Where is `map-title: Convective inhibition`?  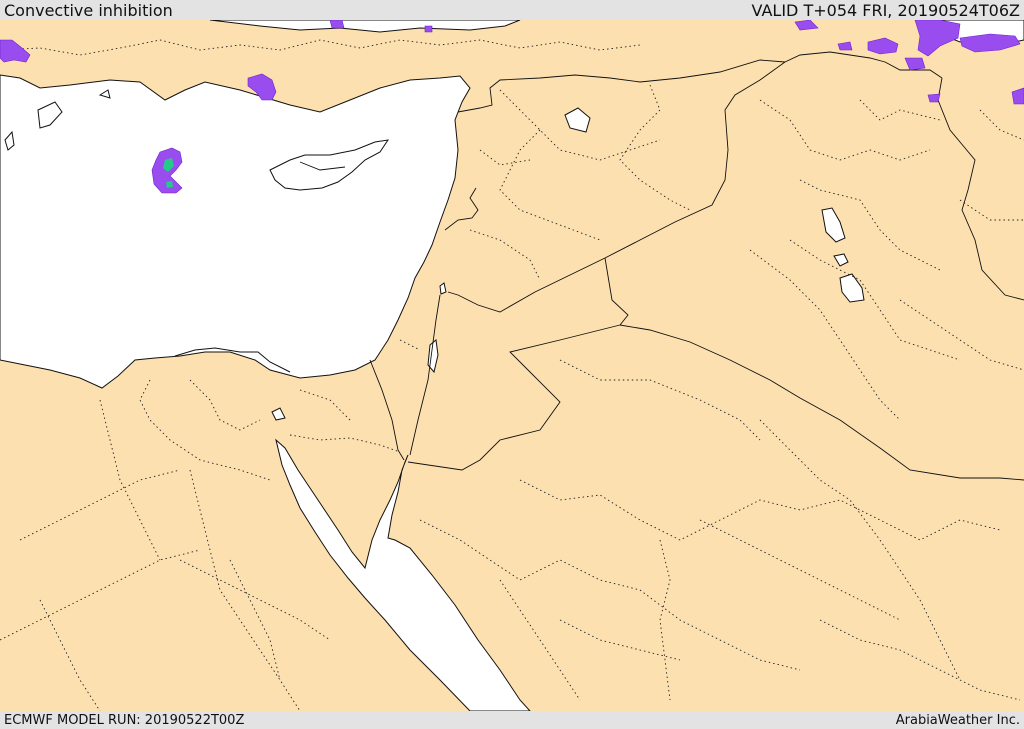 map-title: Convective inhibition is located at coordinates (88, 10).